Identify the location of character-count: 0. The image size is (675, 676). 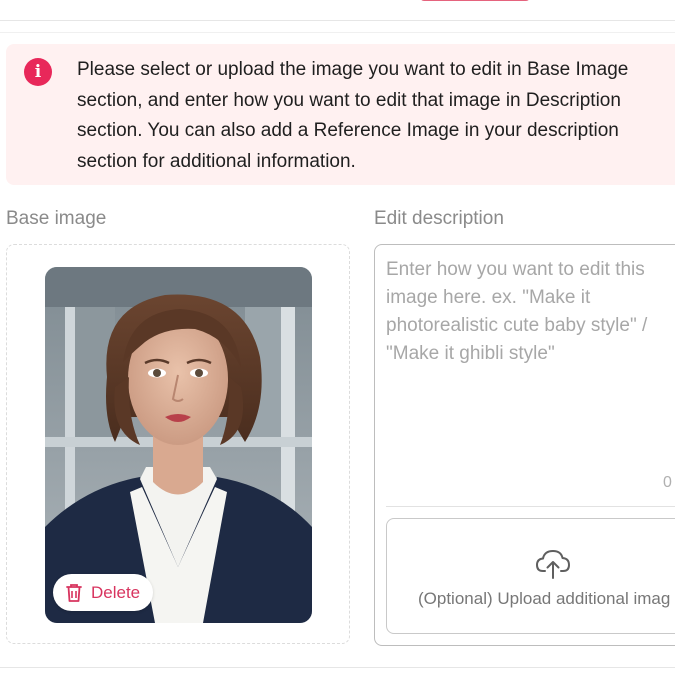
(667, 482).